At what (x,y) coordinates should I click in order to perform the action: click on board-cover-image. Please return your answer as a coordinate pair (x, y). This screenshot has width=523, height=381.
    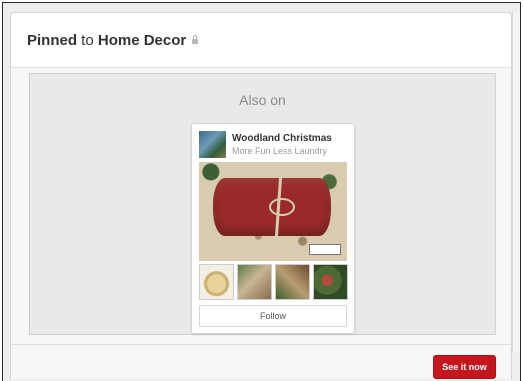
    Looking at the image, I should click on (273, 211).